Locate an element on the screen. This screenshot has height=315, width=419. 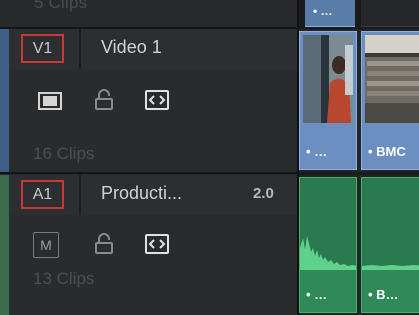
clip-count: 13 Clips is located at coordinates (64, 278).